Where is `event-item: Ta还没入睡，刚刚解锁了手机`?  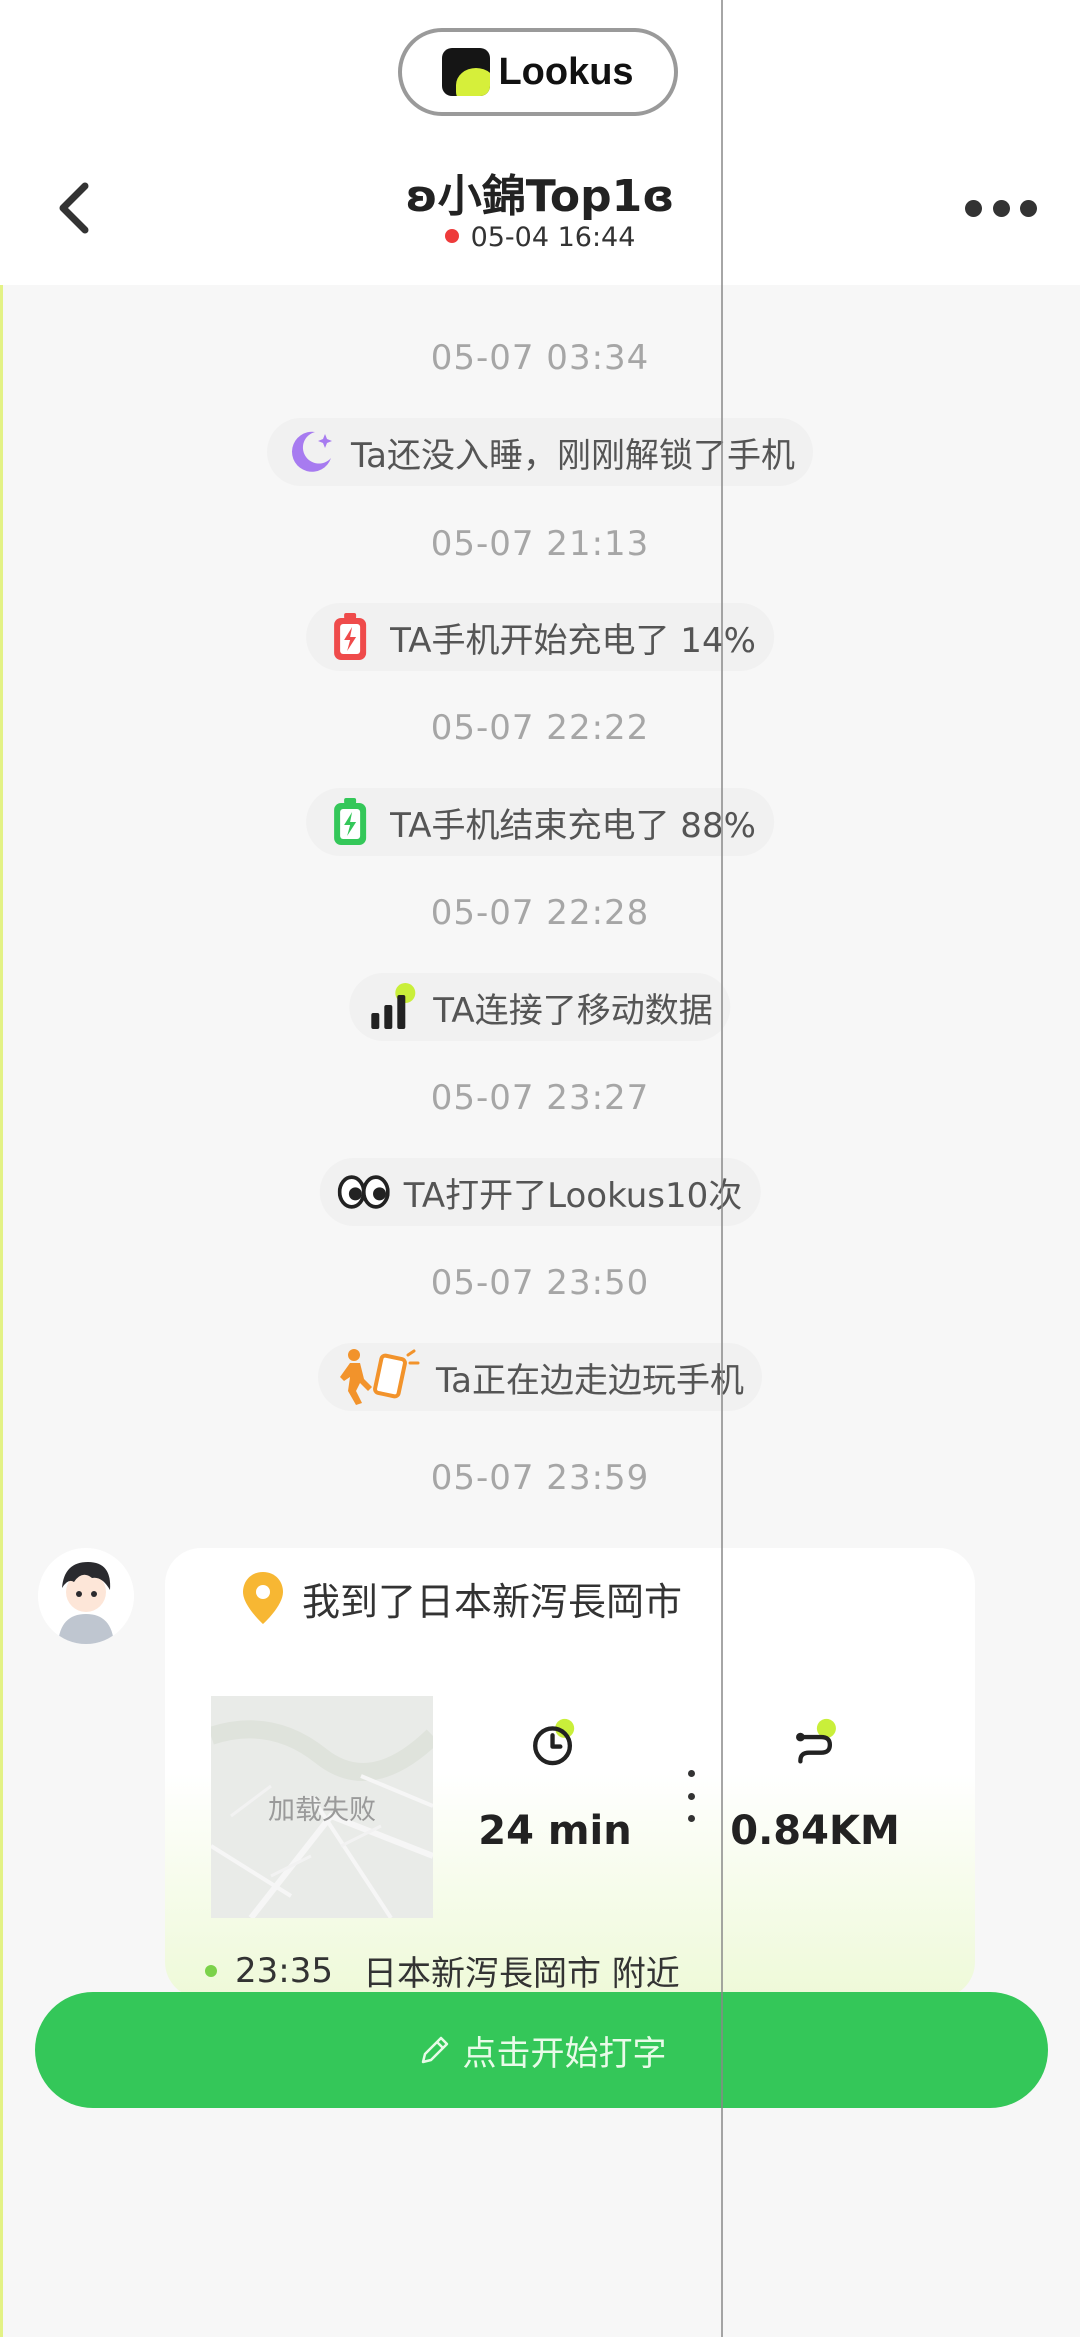 event-item: Ta还没入睡，刚刚解锁了手机 is located at coordinates (540, 452).